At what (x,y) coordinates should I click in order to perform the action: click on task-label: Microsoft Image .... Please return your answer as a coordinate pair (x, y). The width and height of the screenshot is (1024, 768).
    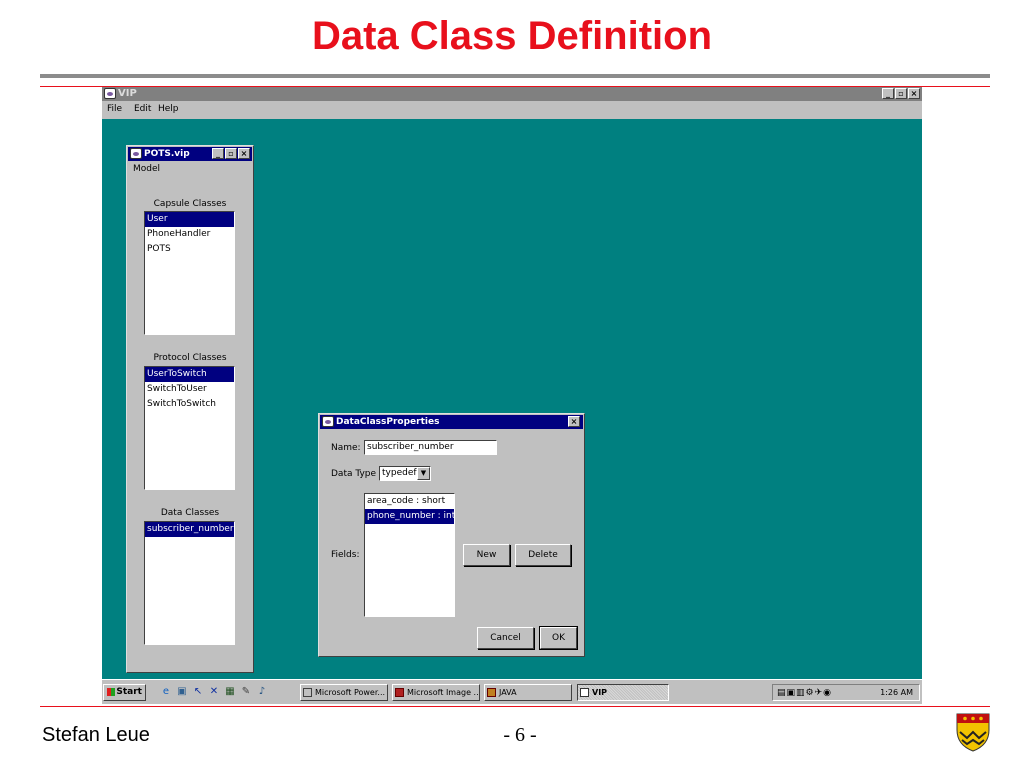
    Looking at the image, I should click on (443, 692).